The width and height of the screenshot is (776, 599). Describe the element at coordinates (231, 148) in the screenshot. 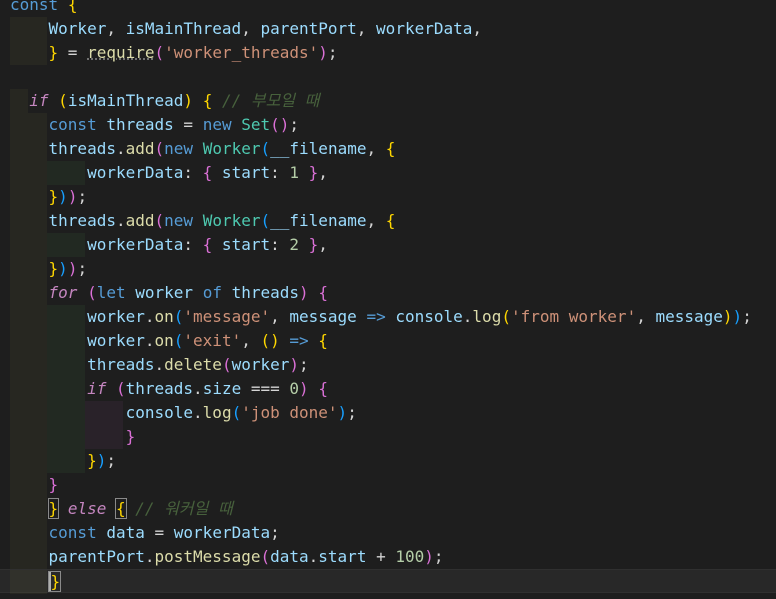

I see `code-token: Worker` at that location.